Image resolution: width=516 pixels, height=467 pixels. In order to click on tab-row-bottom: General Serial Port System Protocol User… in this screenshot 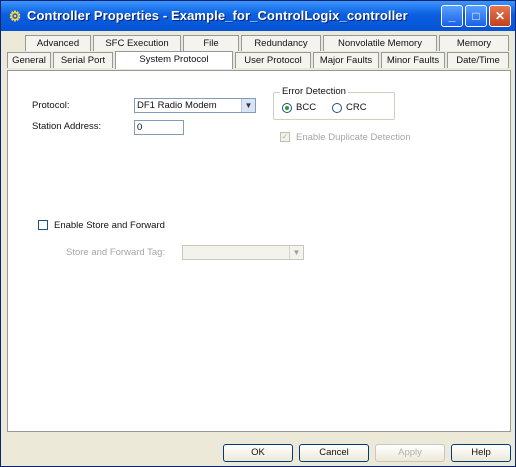, I will do `click(259, 60)`.